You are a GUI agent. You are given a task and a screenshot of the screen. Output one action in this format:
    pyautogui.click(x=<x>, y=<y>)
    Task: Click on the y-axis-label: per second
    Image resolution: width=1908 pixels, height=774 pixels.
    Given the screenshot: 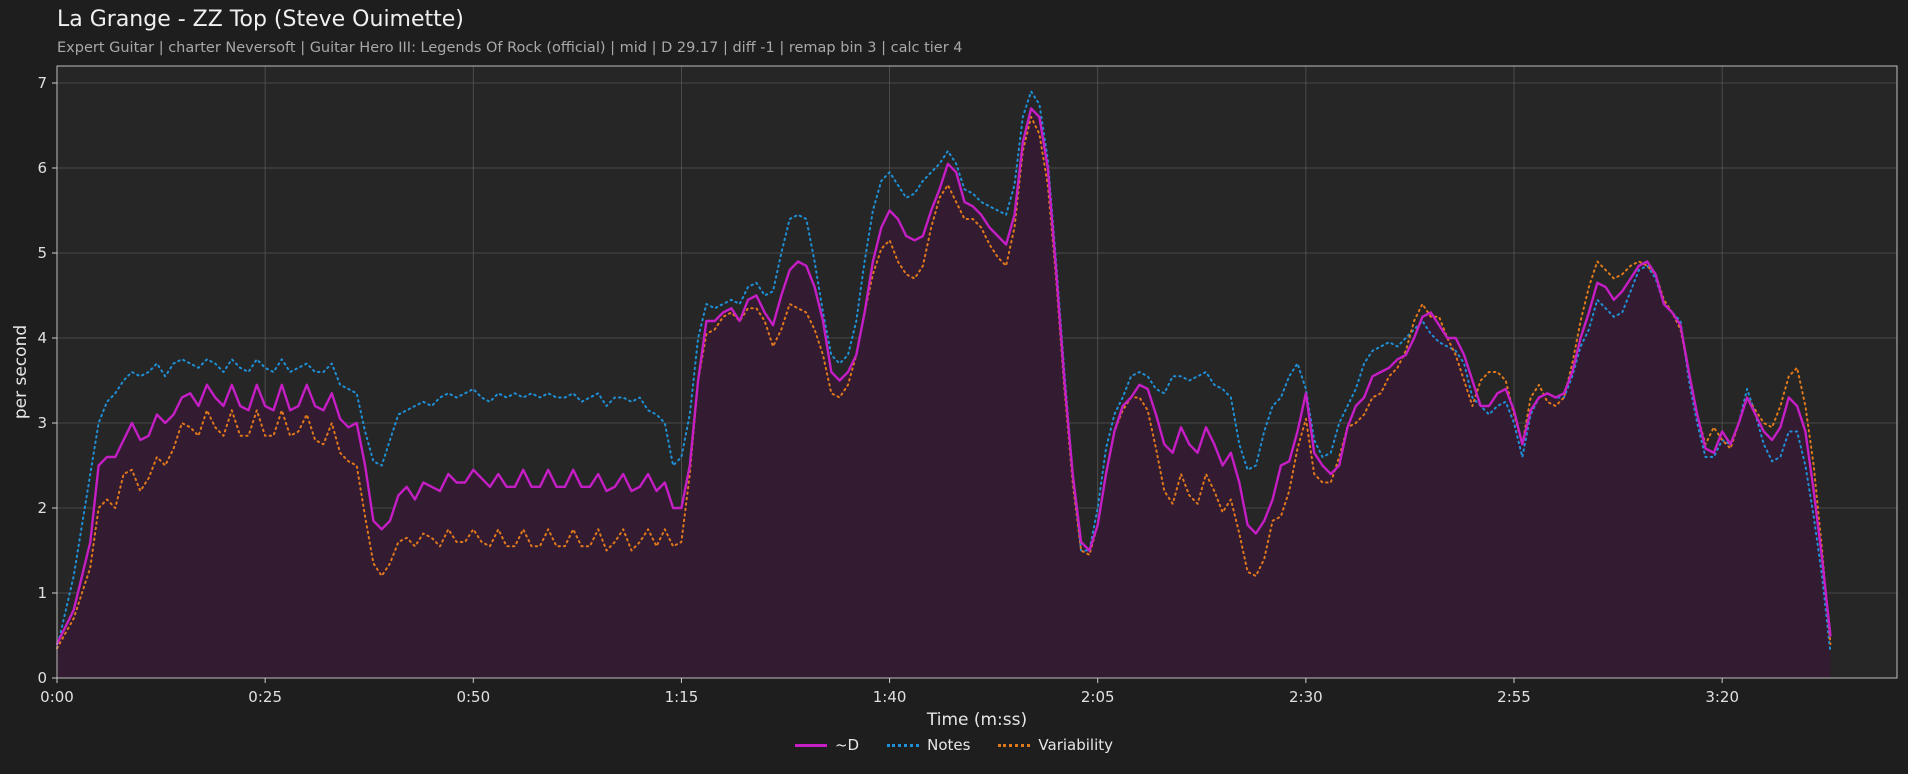 What is the action you would take?
    pyautogui.click(x=21, y=372)
    